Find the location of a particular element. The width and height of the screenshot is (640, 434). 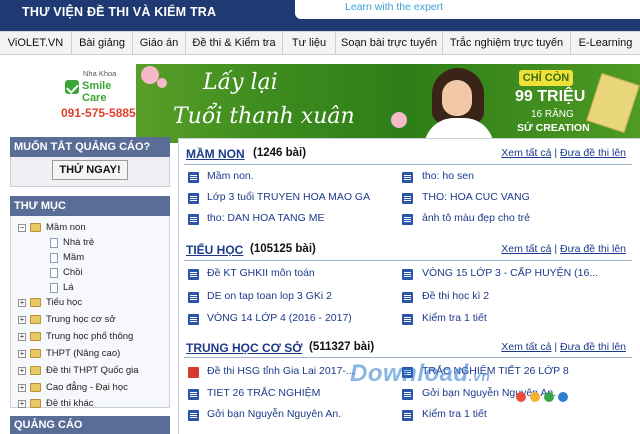

tree-item-thpt: Trung học phổ thông is located at coordinates (89, 336).